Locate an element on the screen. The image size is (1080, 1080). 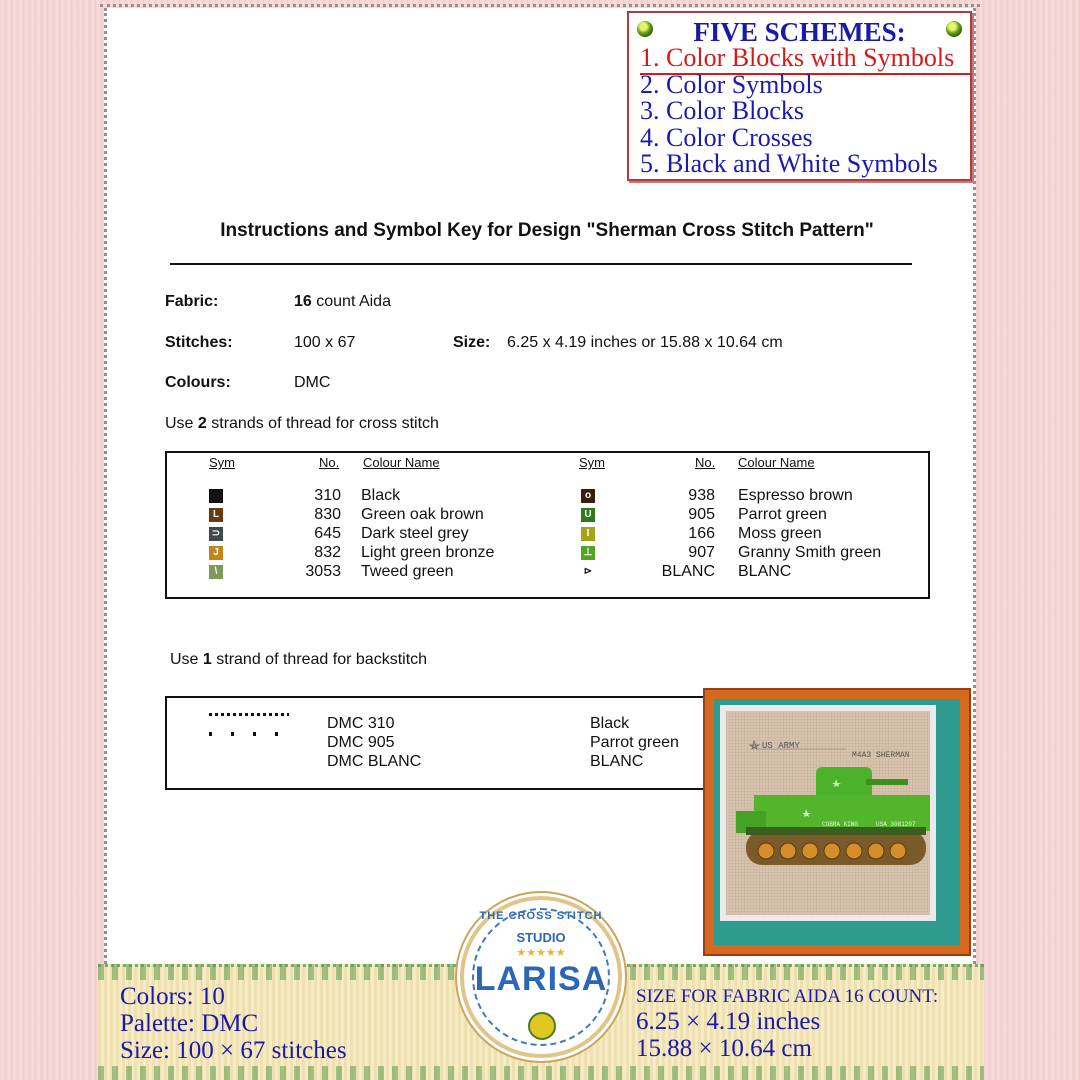
fabric-value: 16 count Aida is located at coordinates (342, 301).